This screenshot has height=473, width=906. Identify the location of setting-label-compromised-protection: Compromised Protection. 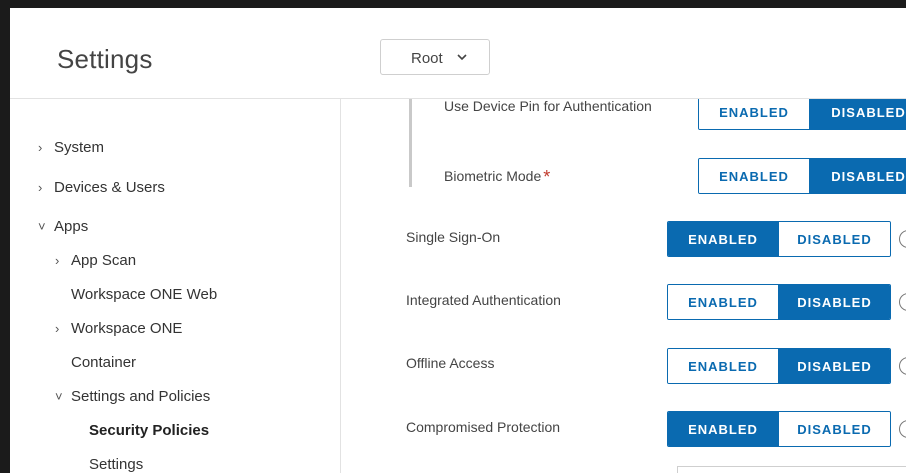
(483, 427).